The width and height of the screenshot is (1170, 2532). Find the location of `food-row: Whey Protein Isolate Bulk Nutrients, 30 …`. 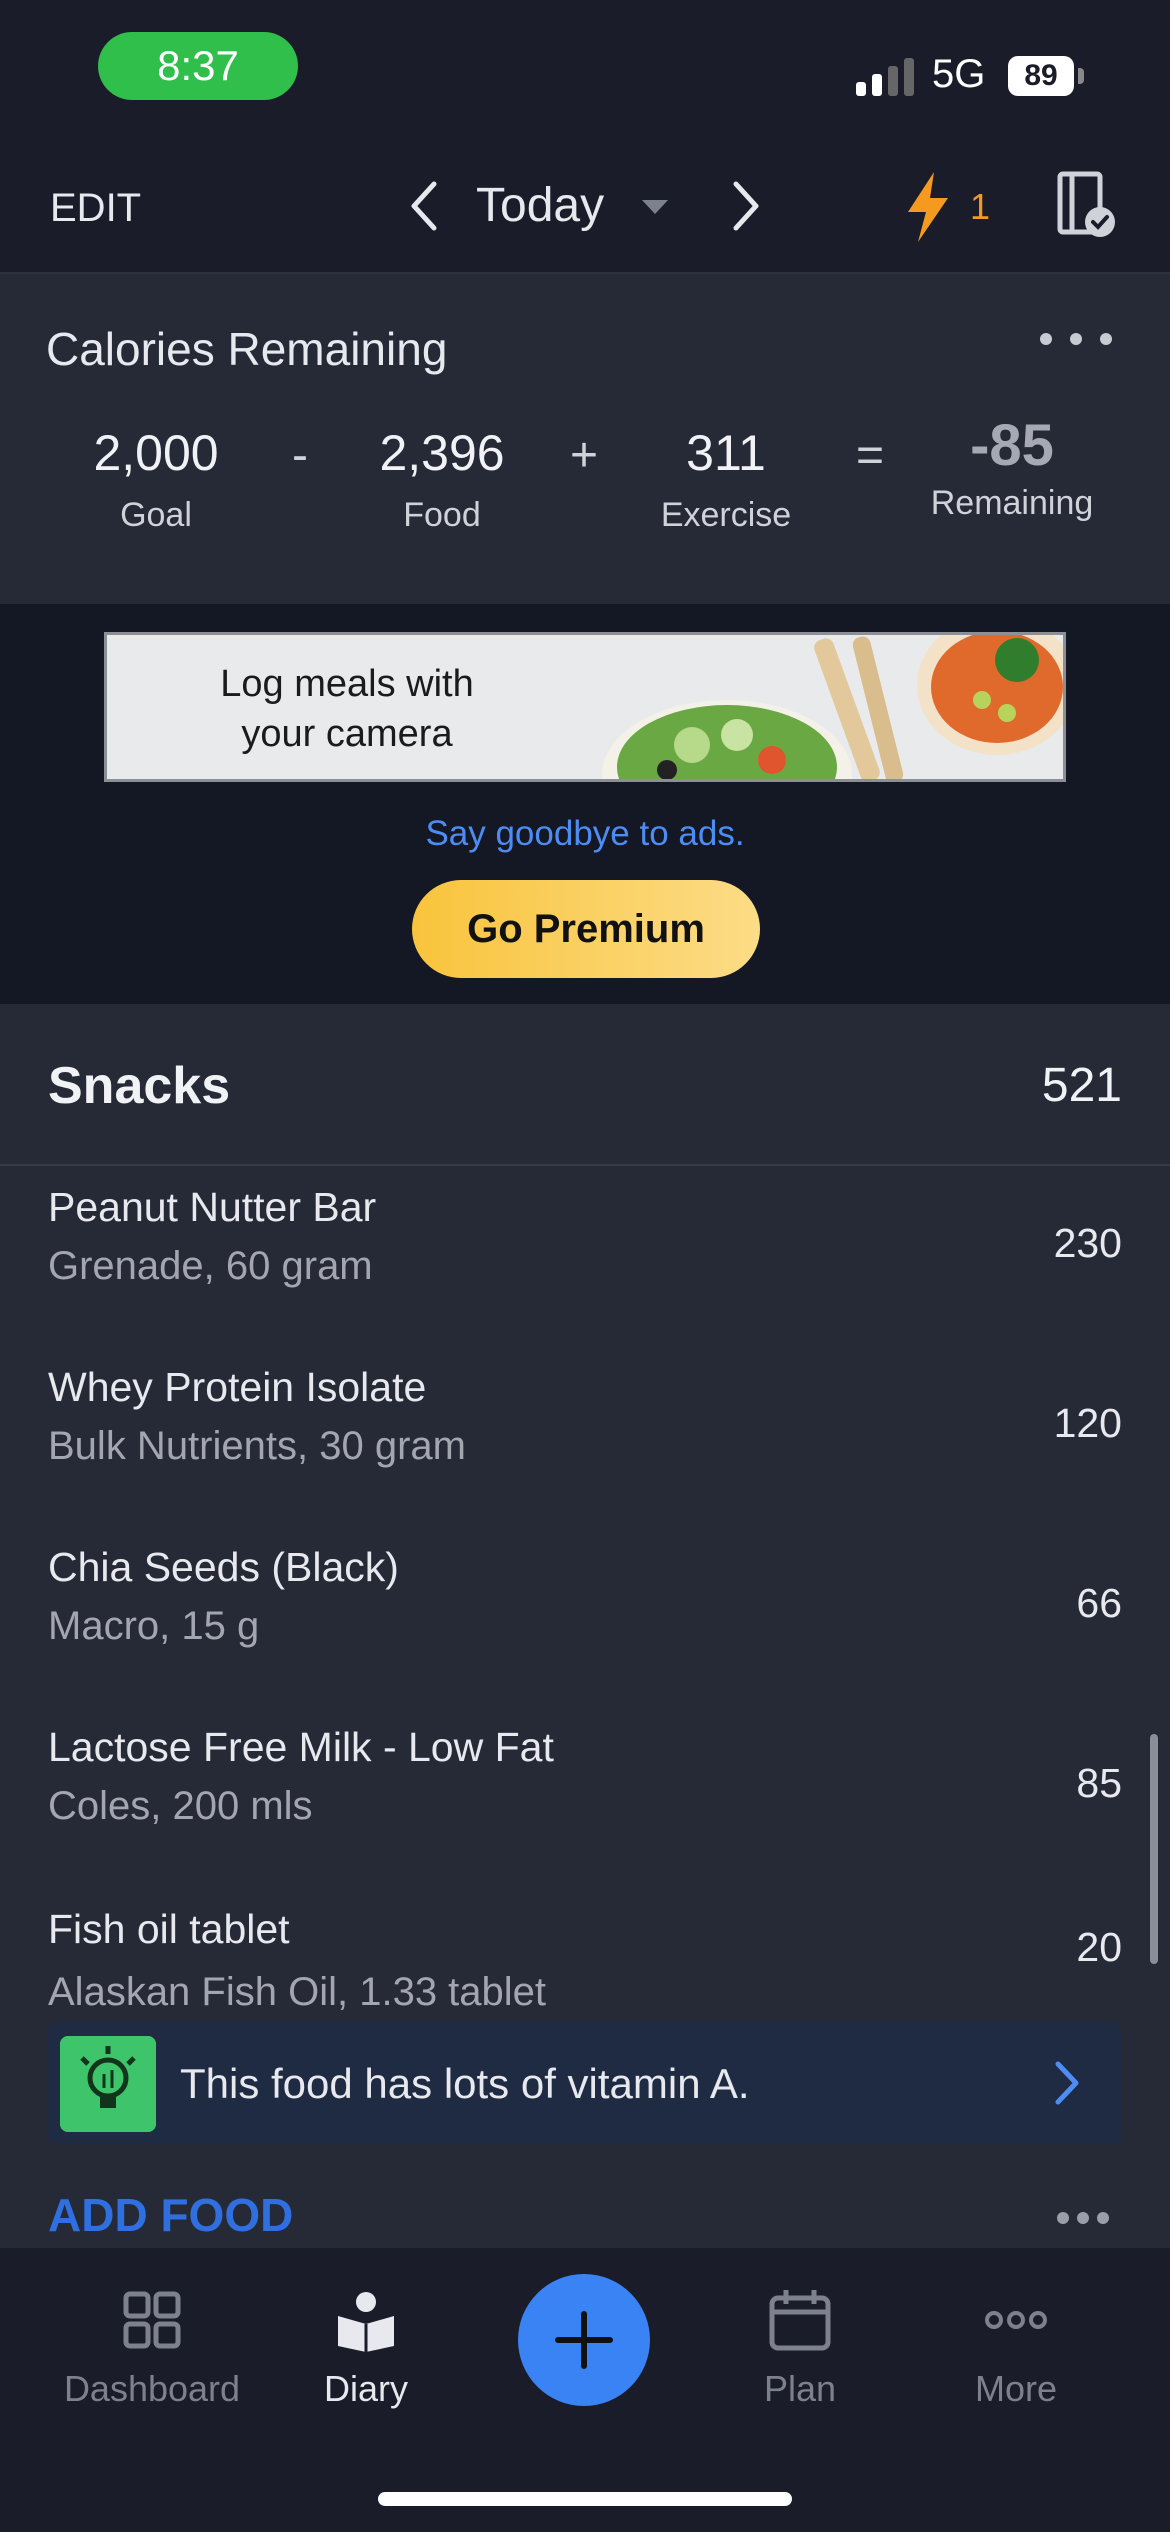

food-row: Whey Protein Isolate Bulk Nutrients, 30 … is located at coordinates (585, 1446).